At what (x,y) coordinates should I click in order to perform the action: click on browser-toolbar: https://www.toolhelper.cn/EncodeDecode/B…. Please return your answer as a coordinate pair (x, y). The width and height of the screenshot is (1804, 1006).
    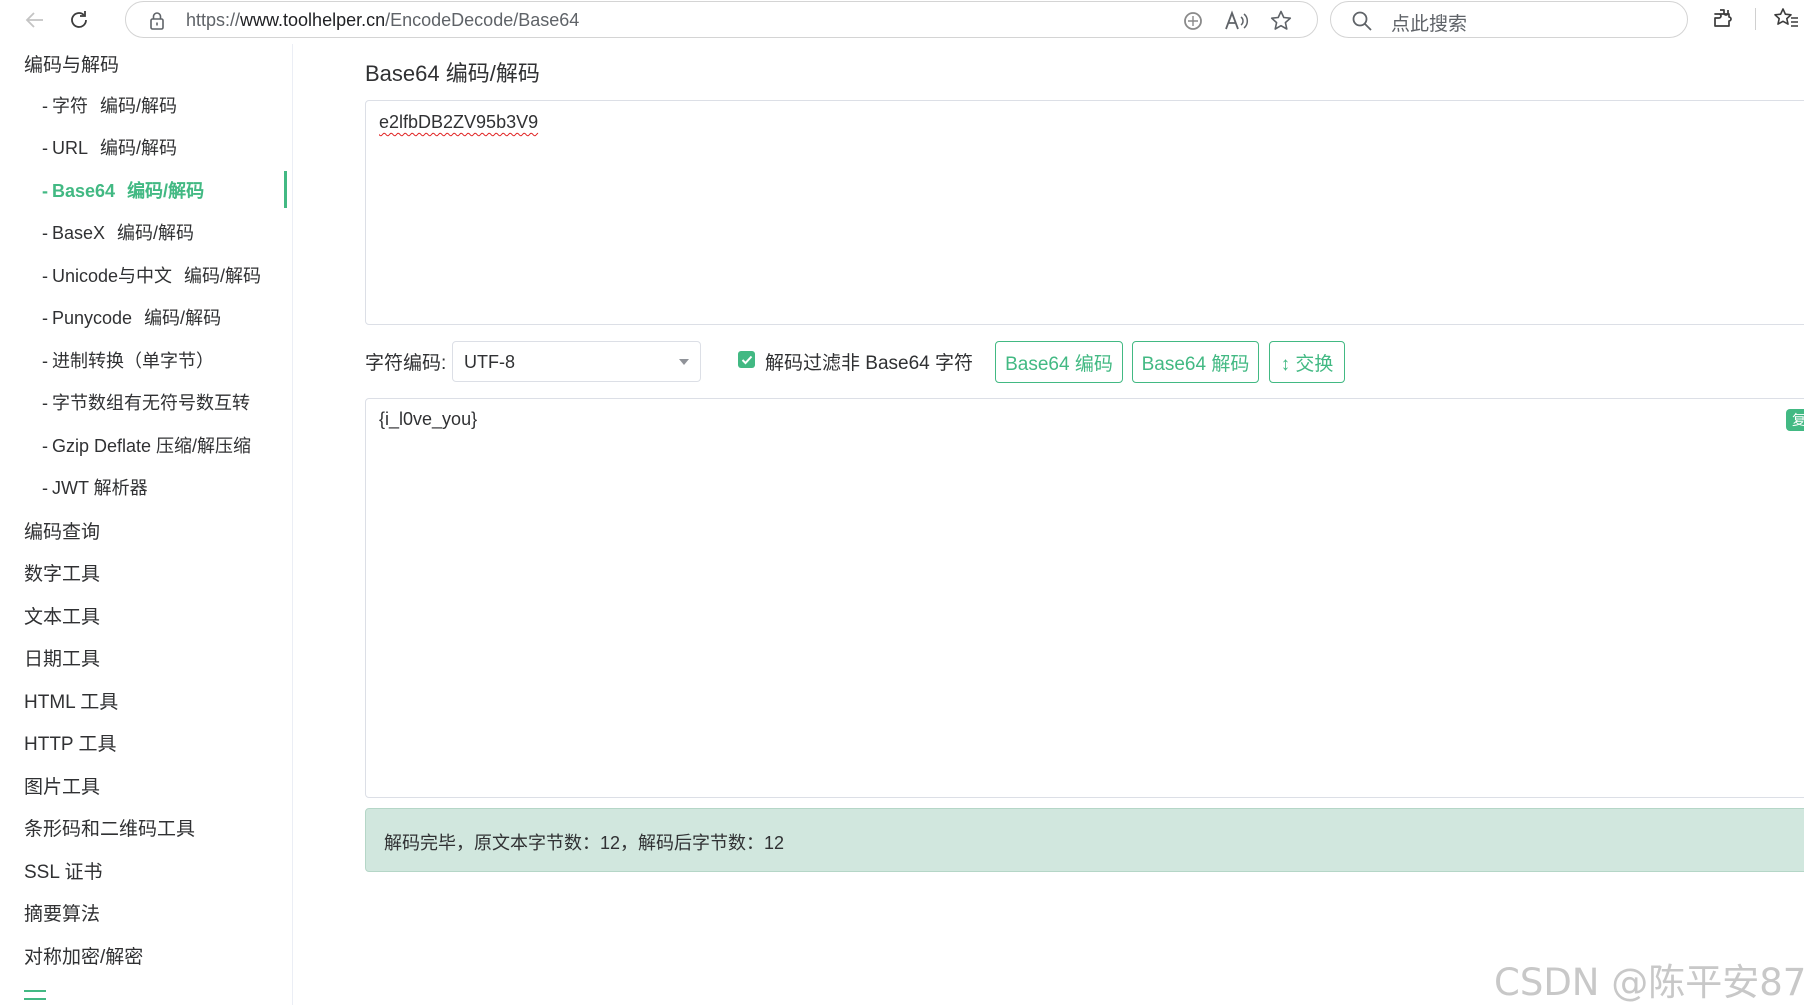
    Looking at the image, I should click on (902, 20).